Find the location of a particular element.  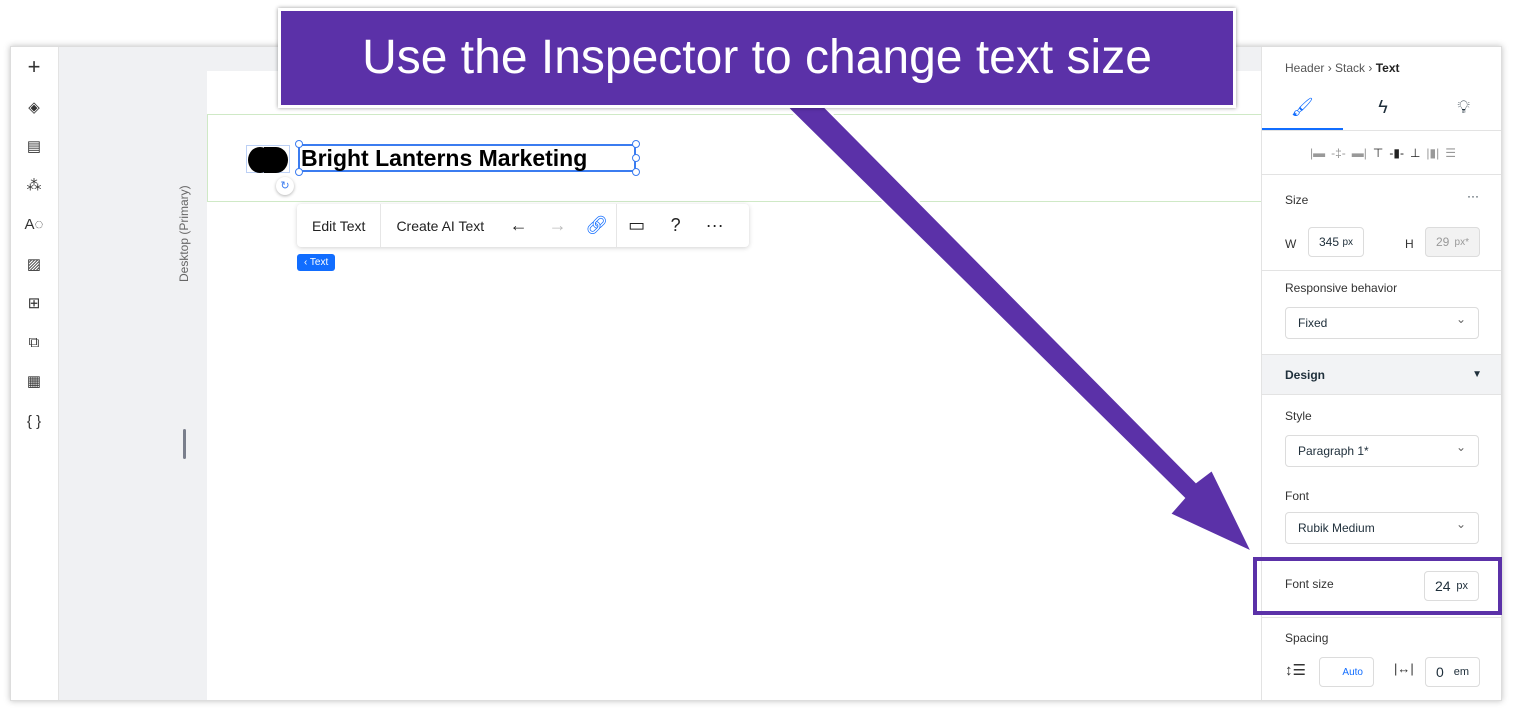

highlight-box is located at coordinates (1377, 586).